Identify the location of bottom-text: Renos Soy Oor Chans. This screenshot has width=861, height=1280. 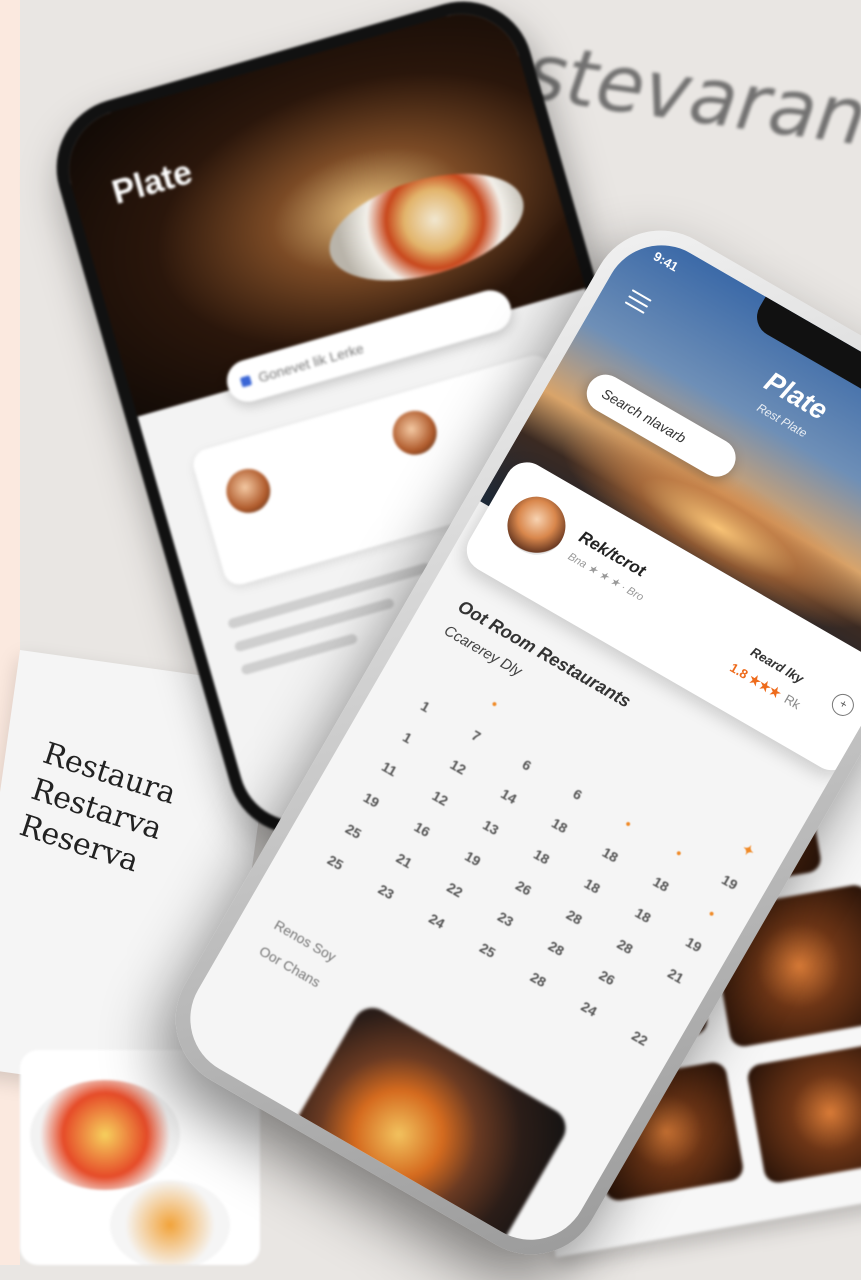
(294, 960).